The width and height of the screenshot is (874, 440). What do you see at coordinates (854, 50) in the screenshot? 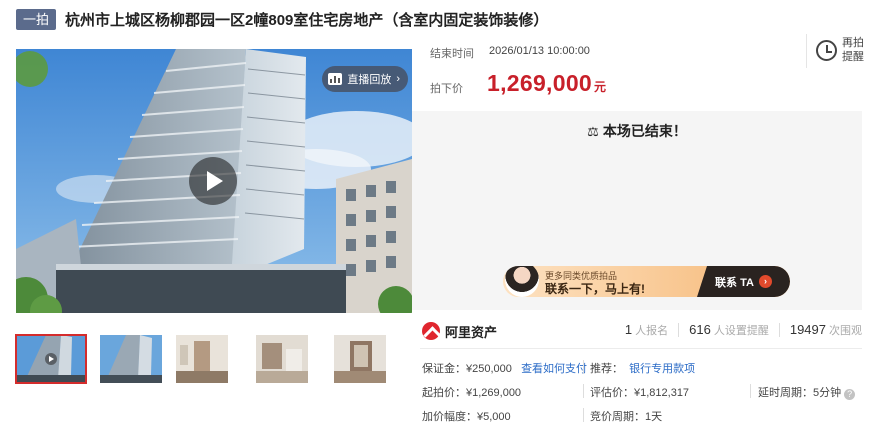
I see `reminder-label: 再拍 提醒` at bounding box center [854, 50].